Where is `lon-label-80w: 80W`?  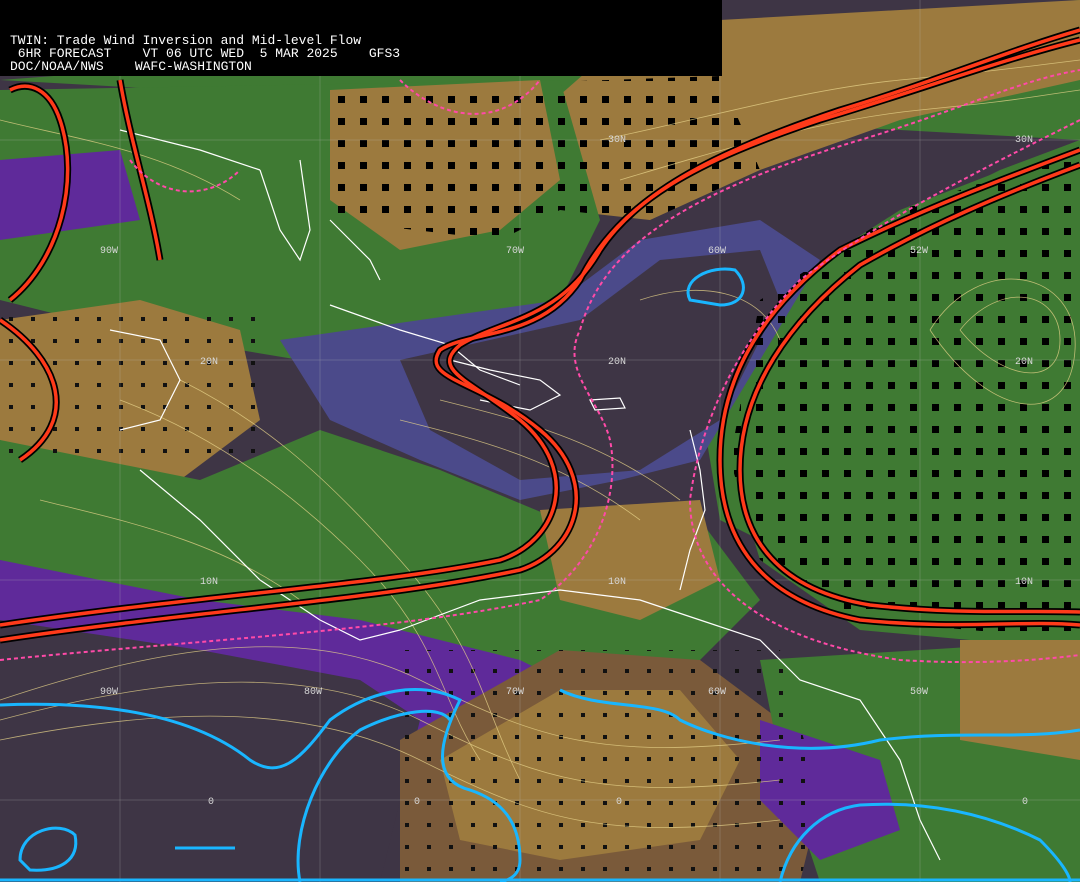
lon-label-80w: 80W is located at coordinates (313, 692).